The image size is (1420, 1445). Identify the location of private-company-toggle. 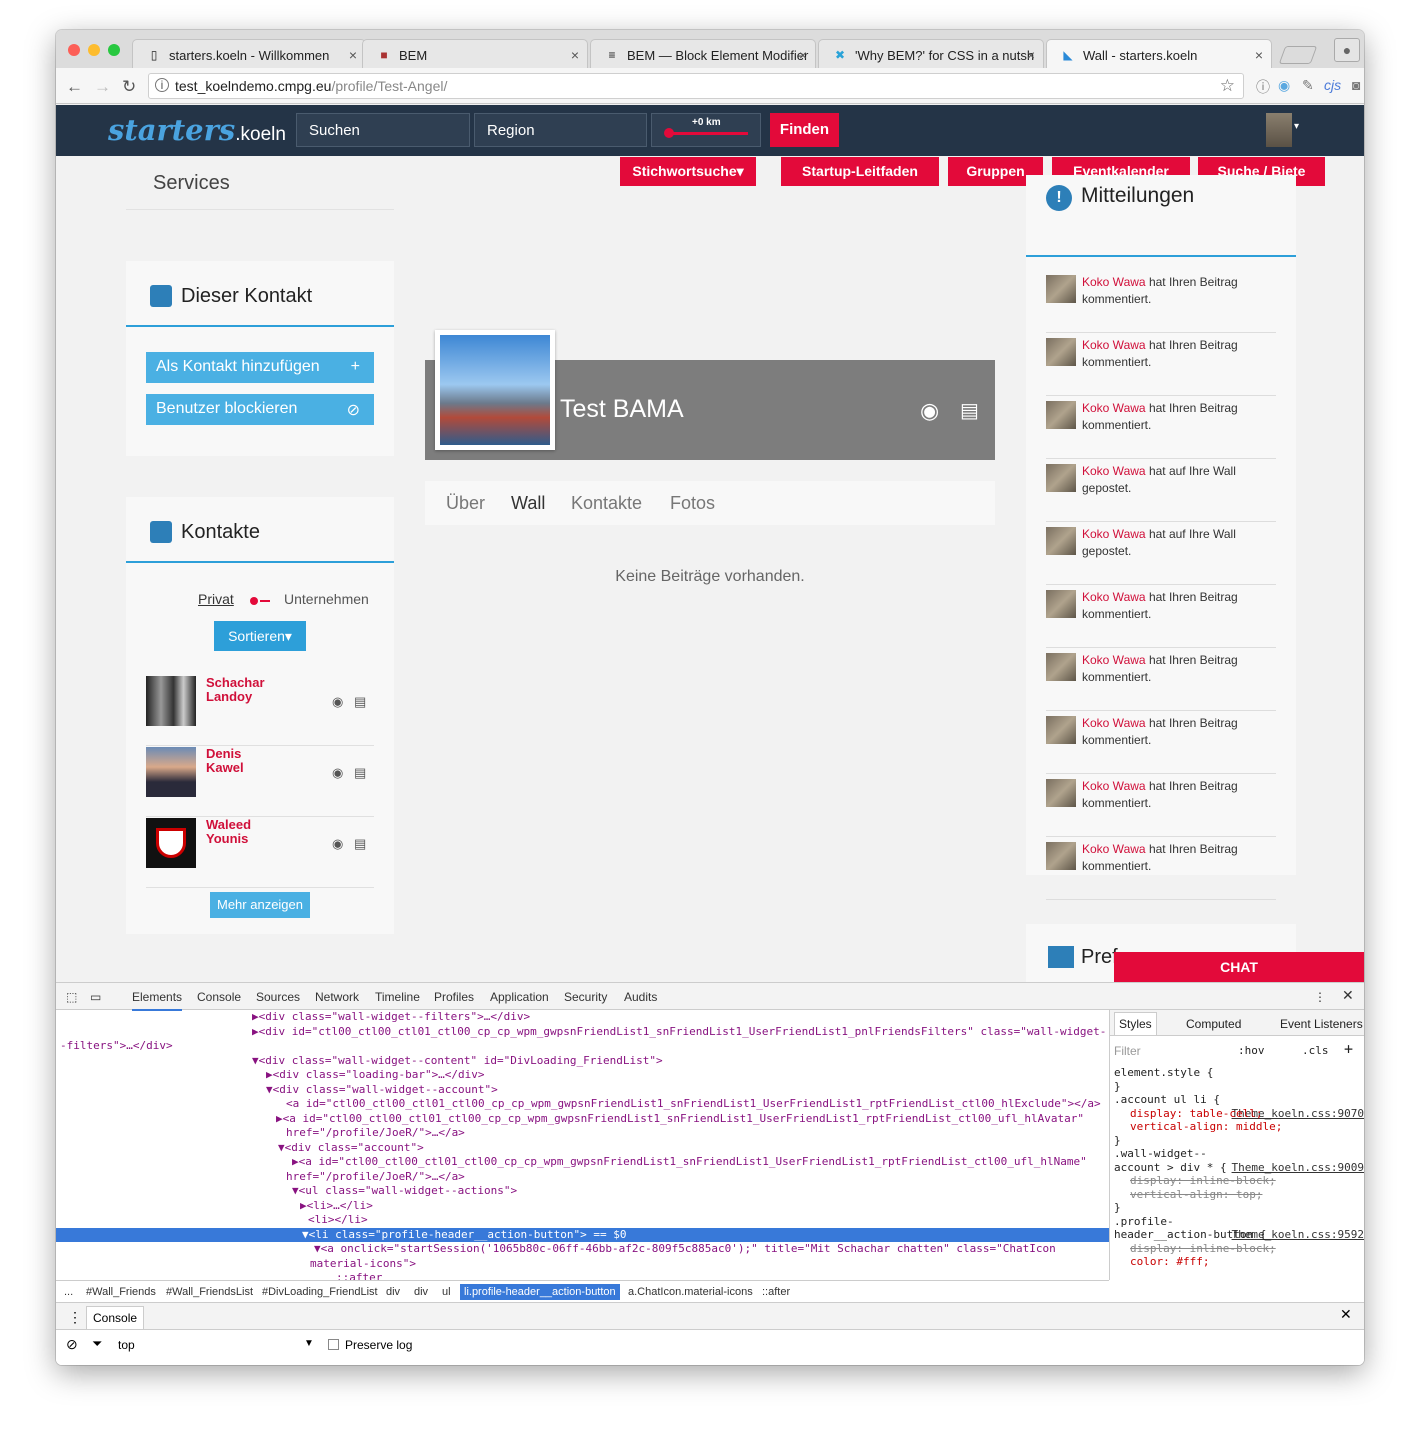
(261, 601).